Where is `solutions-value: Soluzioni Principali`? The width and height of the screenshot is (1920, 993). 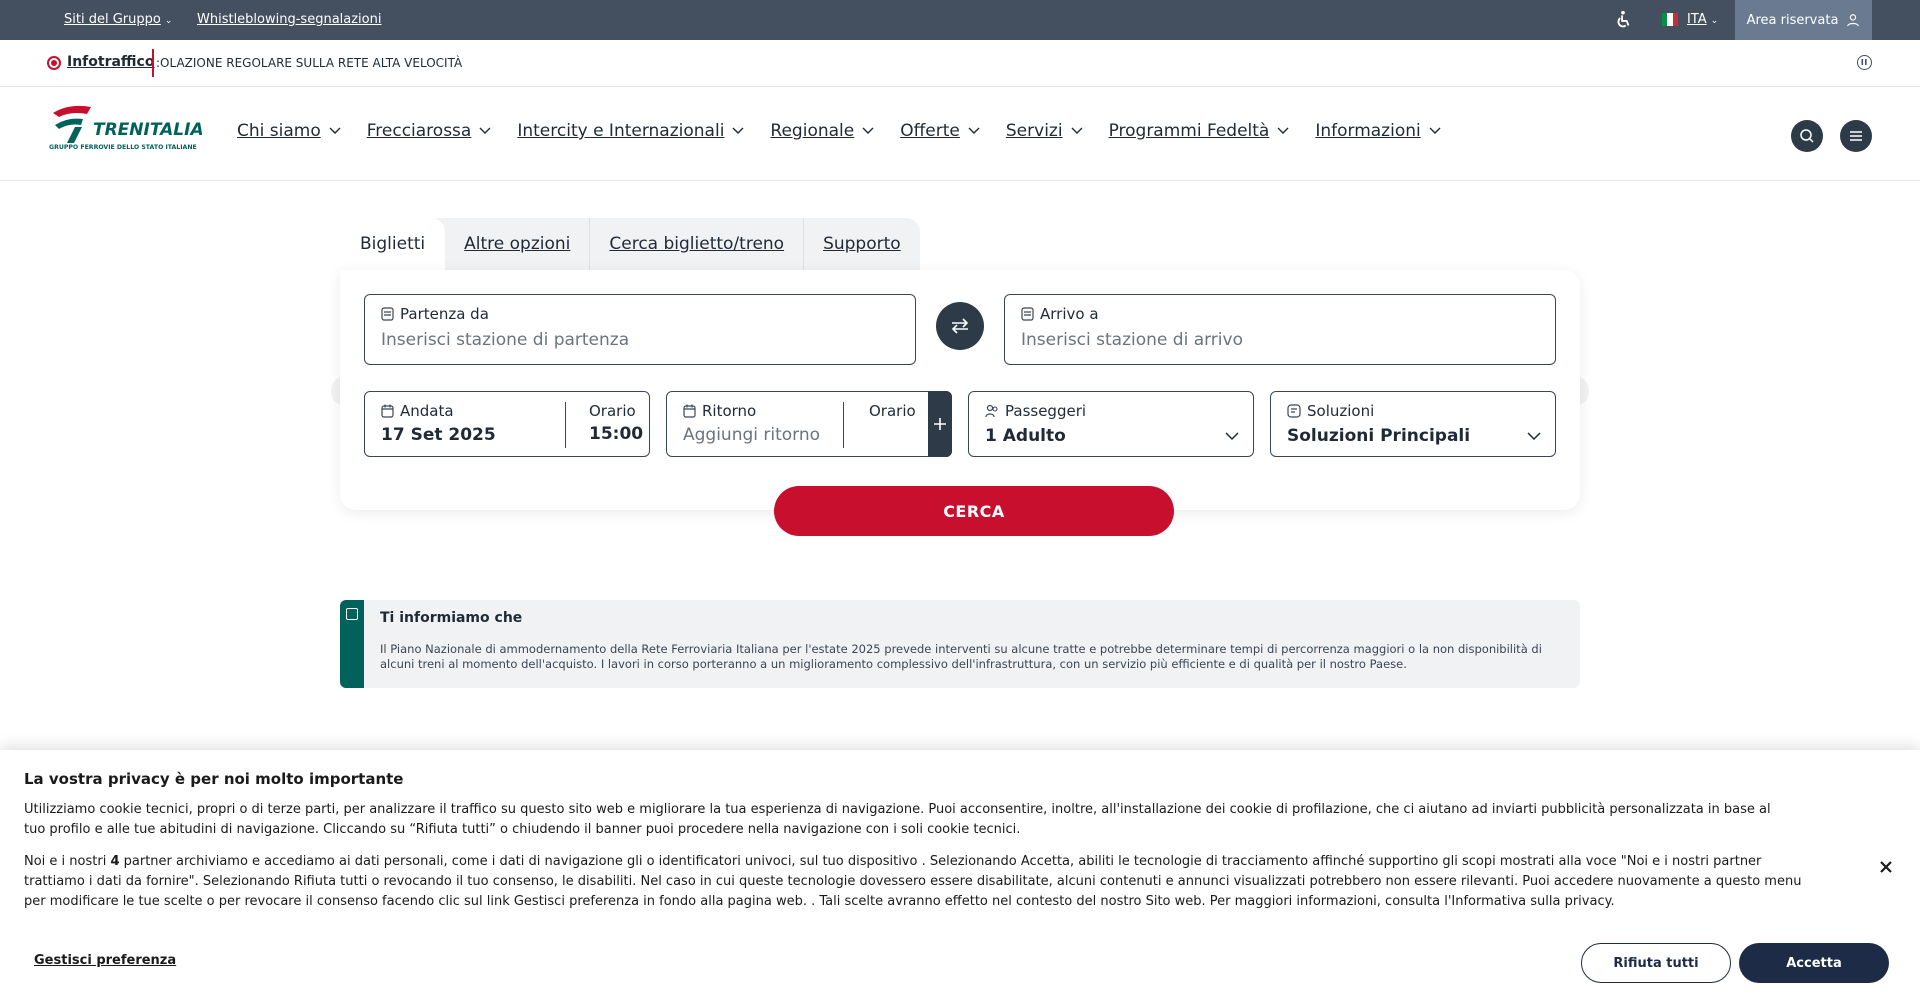
solutions-value: Soluzioni Principali is located at coordinates (1379, 436).